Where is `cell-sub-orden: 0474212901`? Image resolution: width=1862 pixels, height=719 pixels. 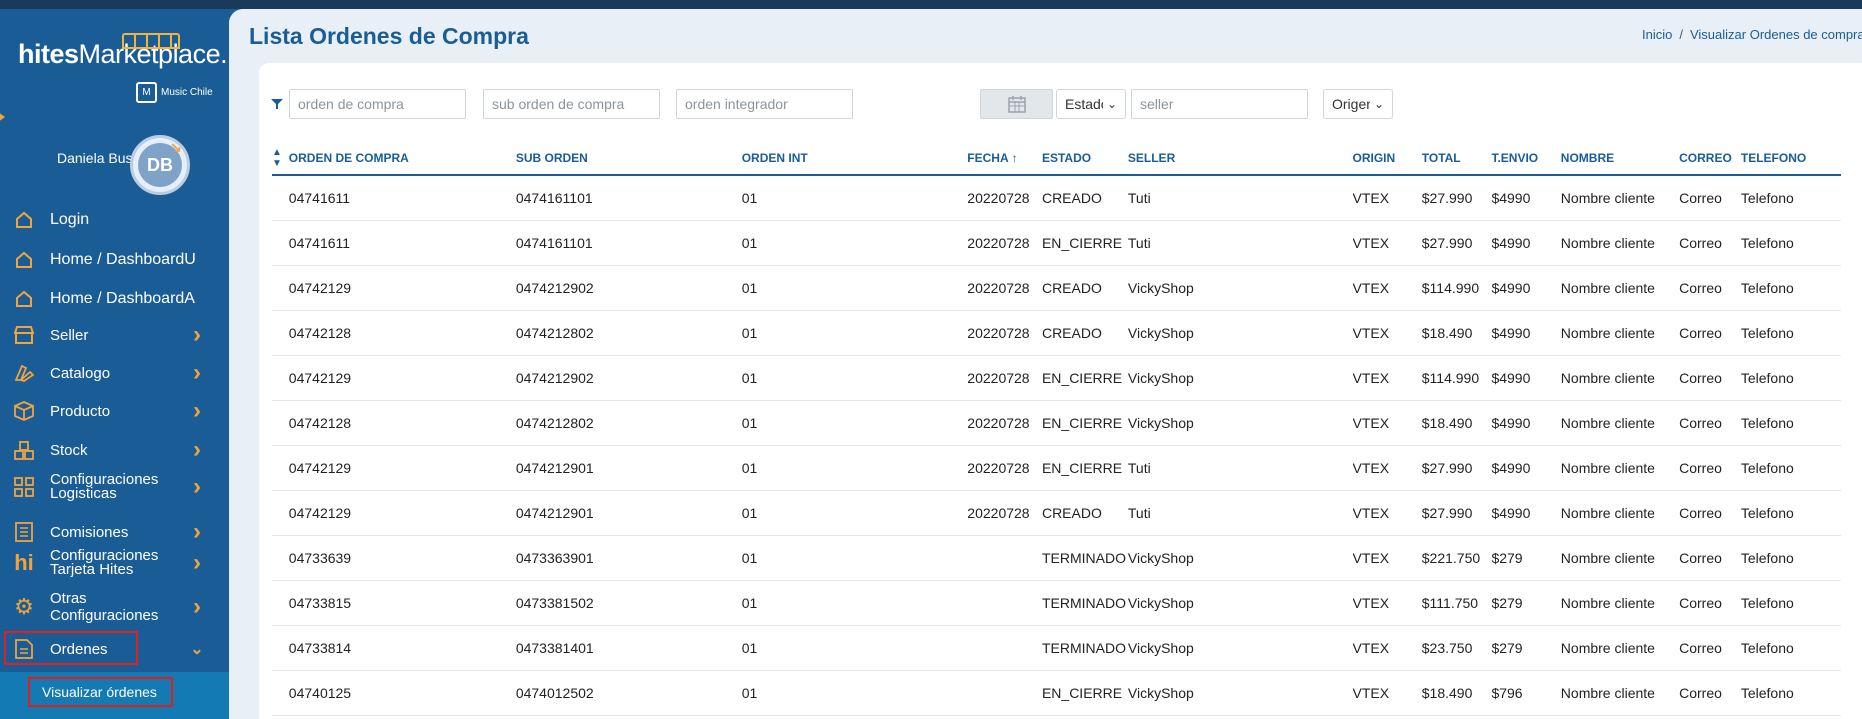
cell-sub-orden: 0474212901 is located at coordinates (628, 468).